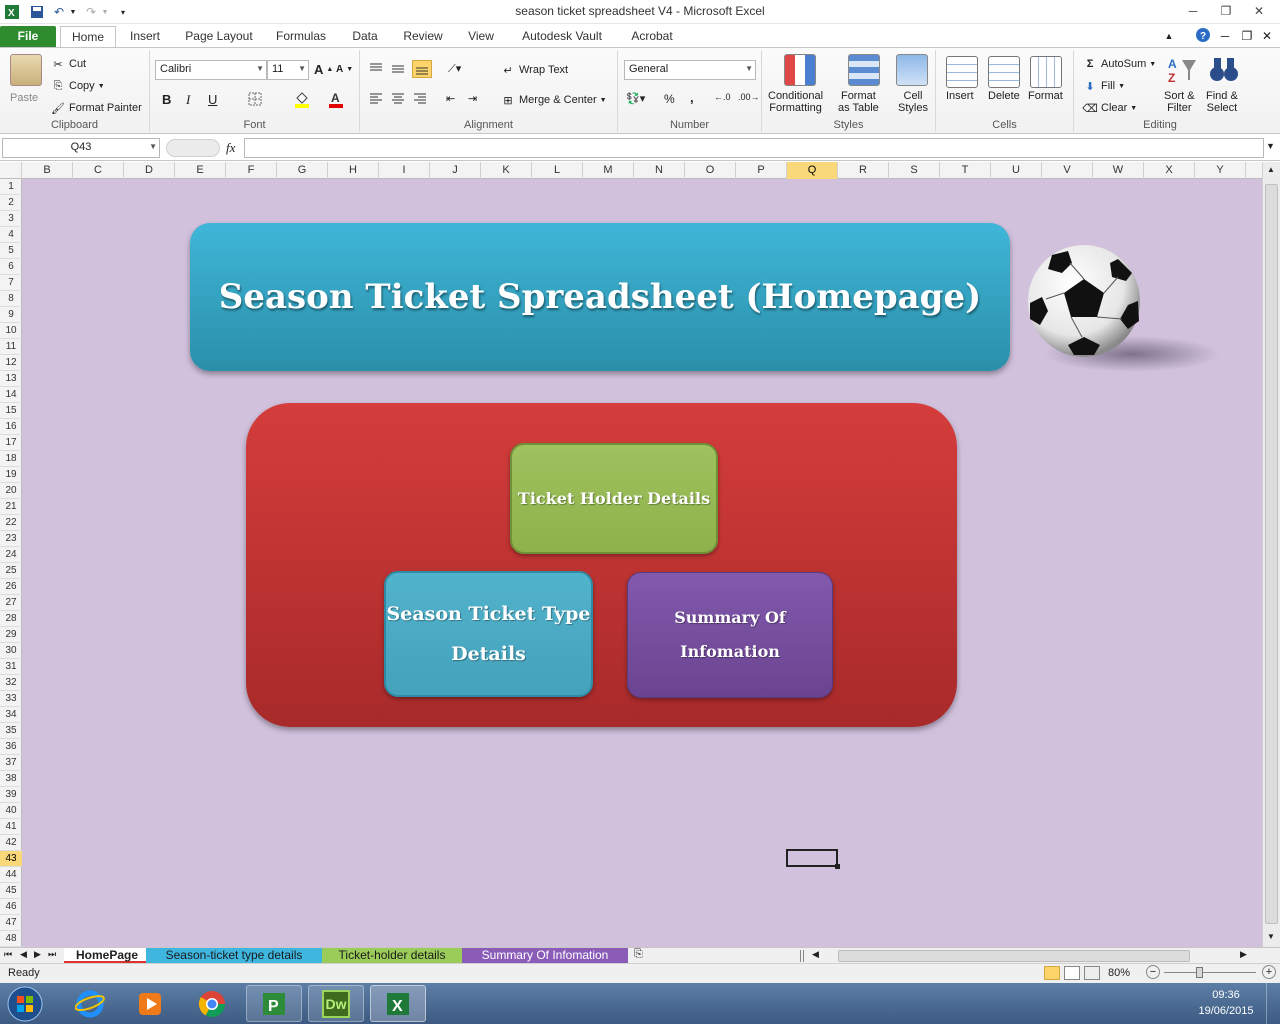  I want to click on row-header: 3, so click(11, 219).